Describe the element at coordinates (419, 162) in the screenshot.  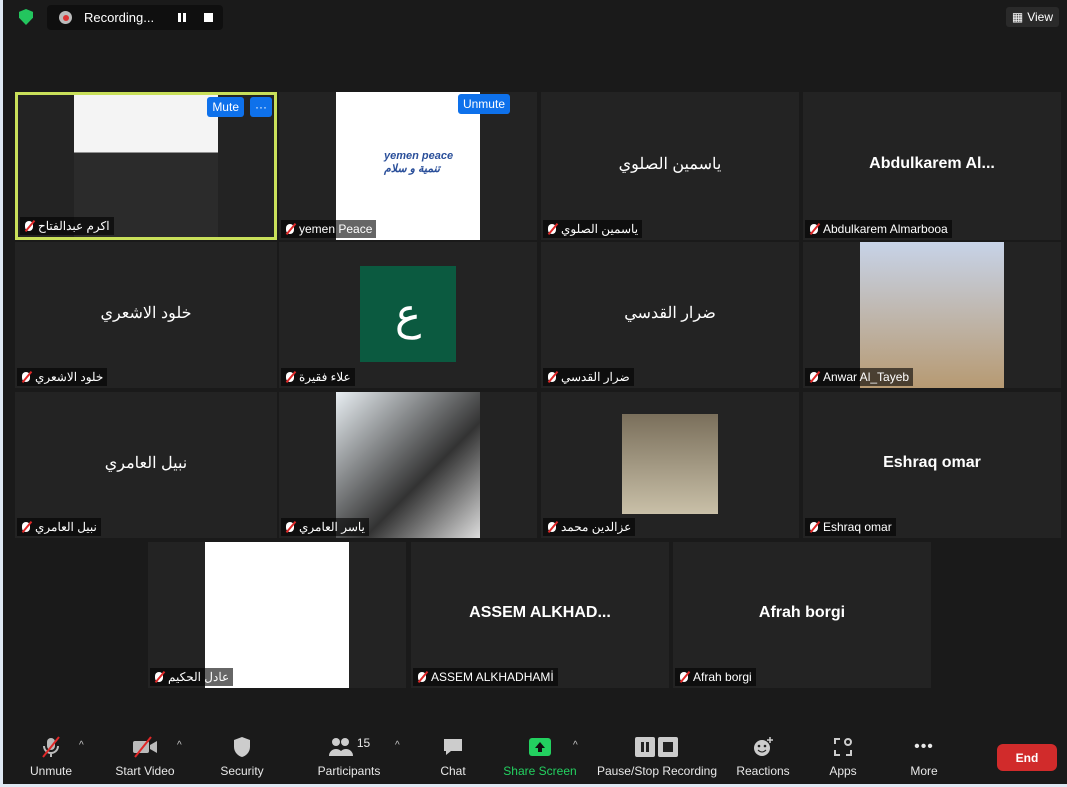
I see `yemen-peace-logo: yemen peace تنمية و سلام` at that location.